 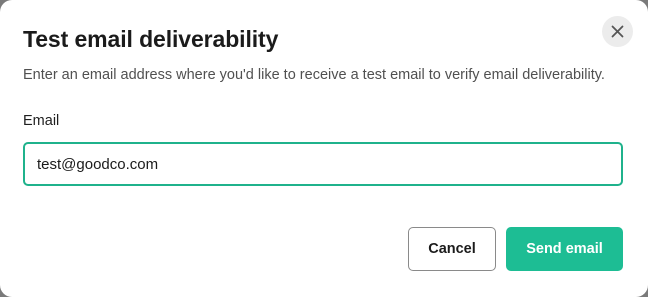 I want to click on cancel-button: Cancel, so click(x=452, y=249).